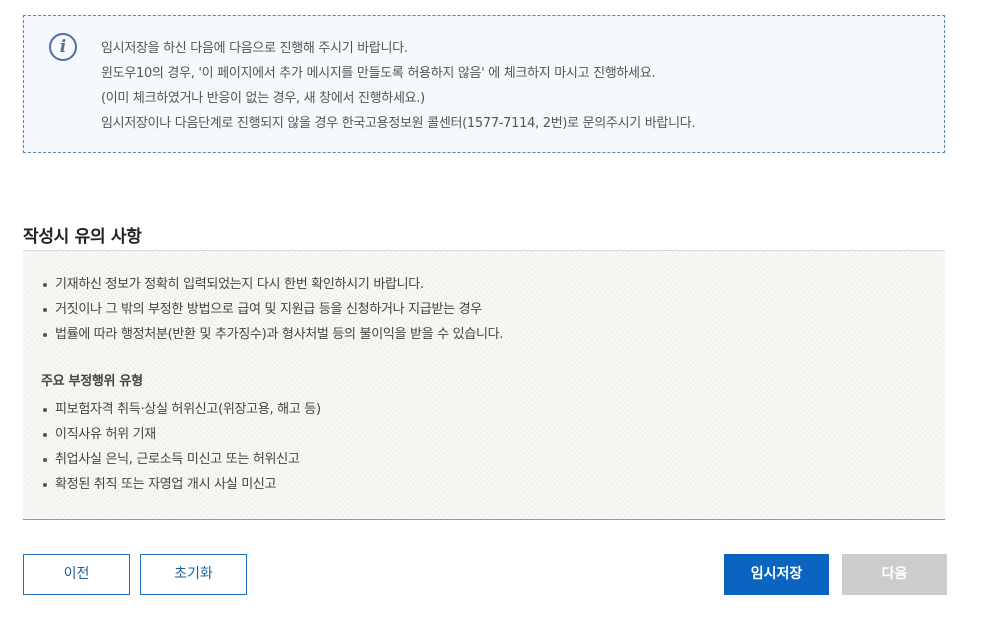  I want to click on list-item: 기재하신 정보가 정확히 입력되었는지 다시 한번 확인하시기 바랍니다., so click(272, 284).